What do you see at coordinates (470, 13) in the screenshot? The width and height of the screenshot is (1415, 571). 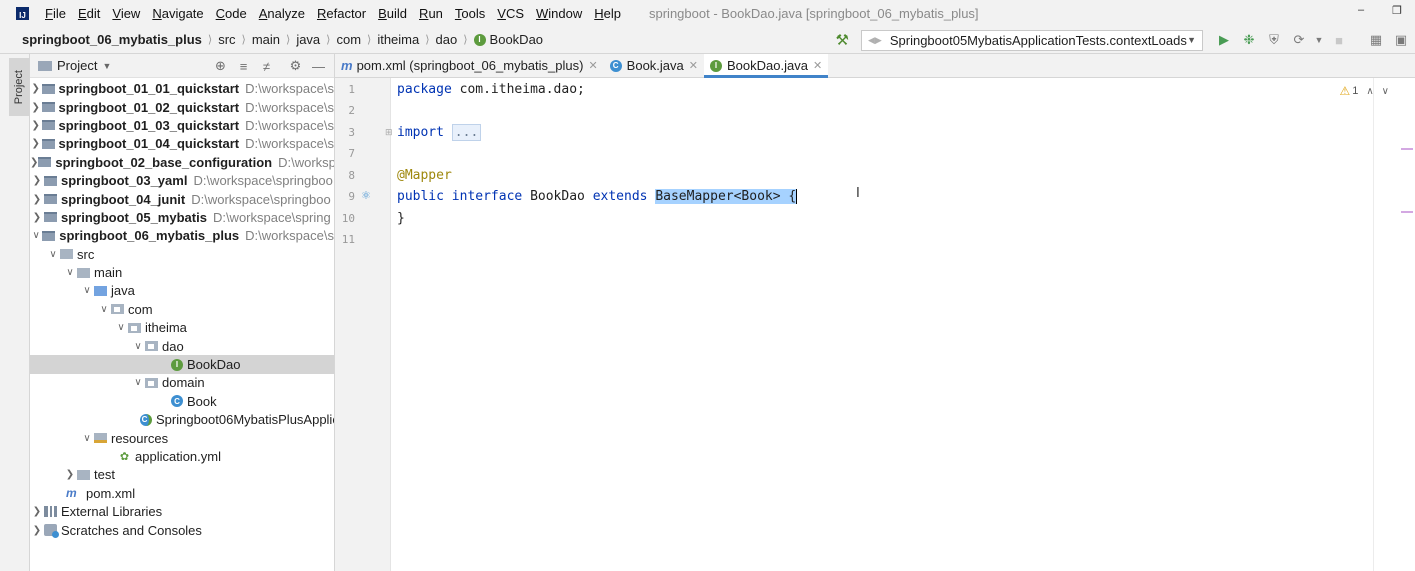 I see `menu-tools: Tools` at bounding box center [470, 13].